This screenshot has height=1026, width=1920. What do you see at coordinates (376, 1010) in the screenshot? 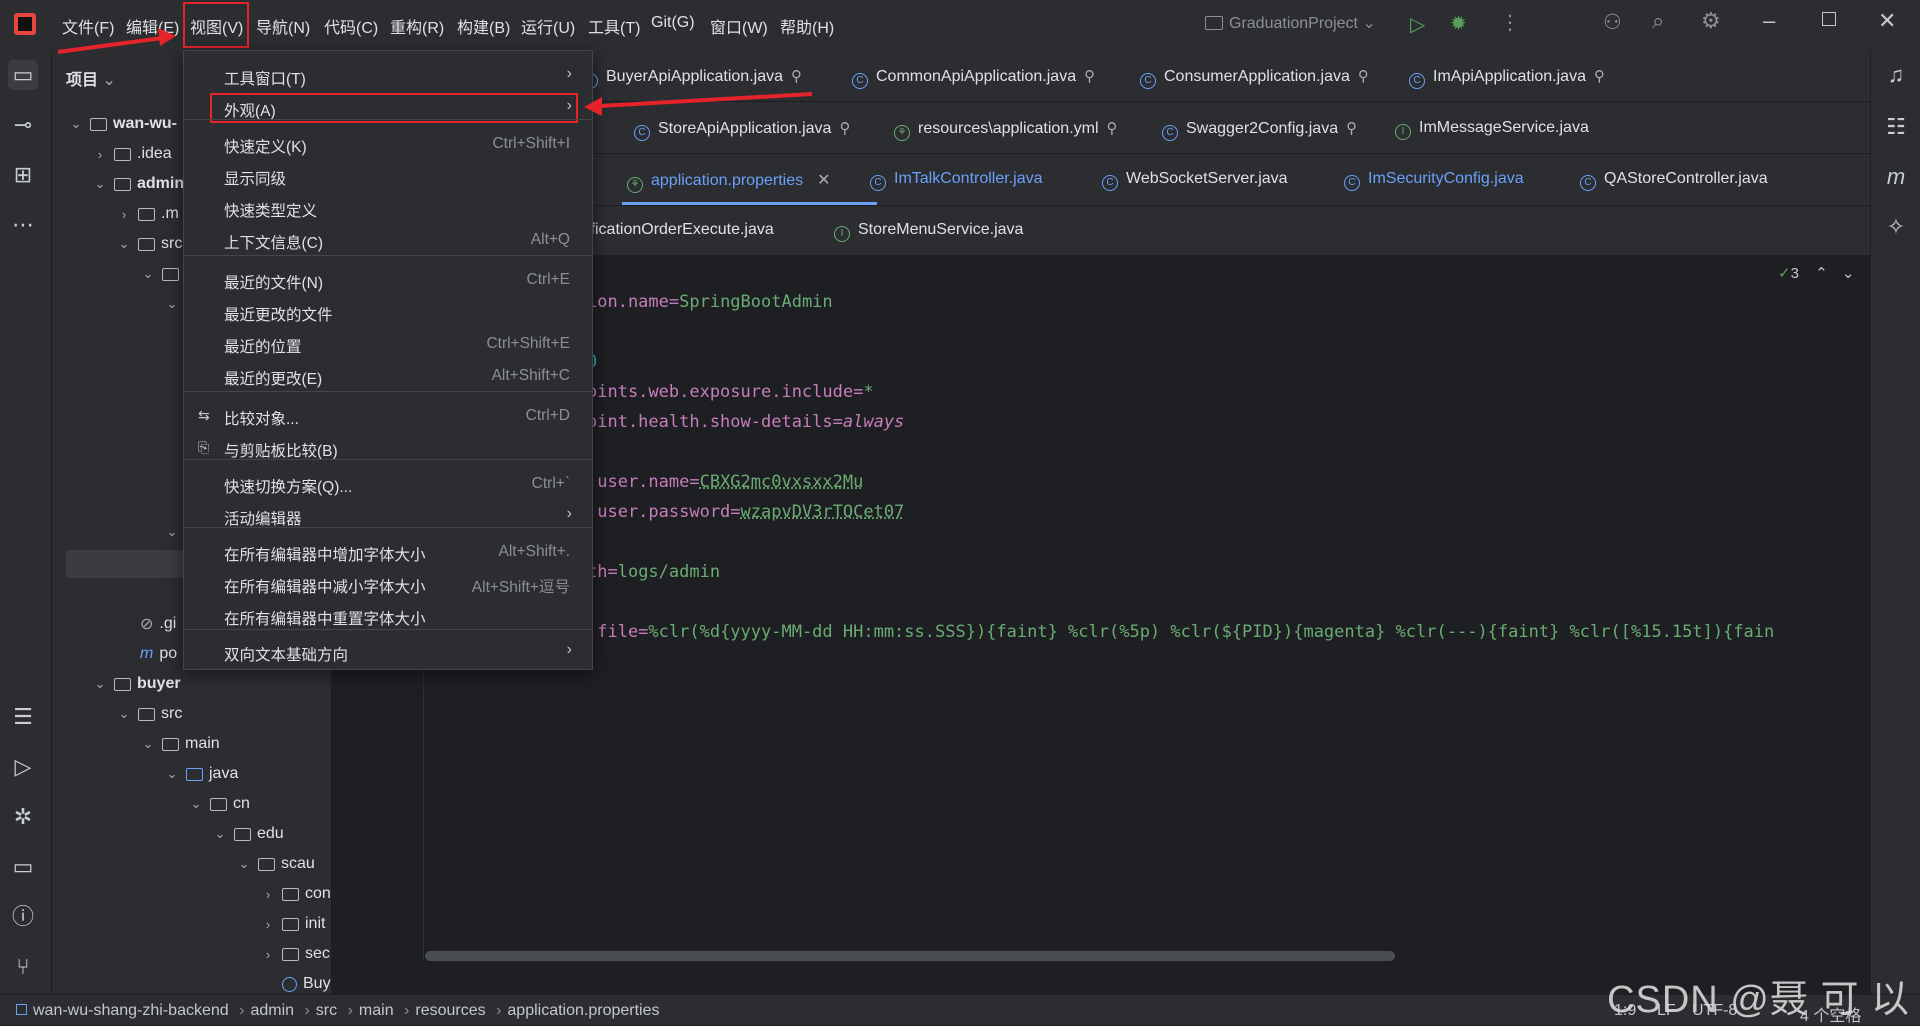
I see `breadcrumb-item: main` at bounding box center [376, 1010].